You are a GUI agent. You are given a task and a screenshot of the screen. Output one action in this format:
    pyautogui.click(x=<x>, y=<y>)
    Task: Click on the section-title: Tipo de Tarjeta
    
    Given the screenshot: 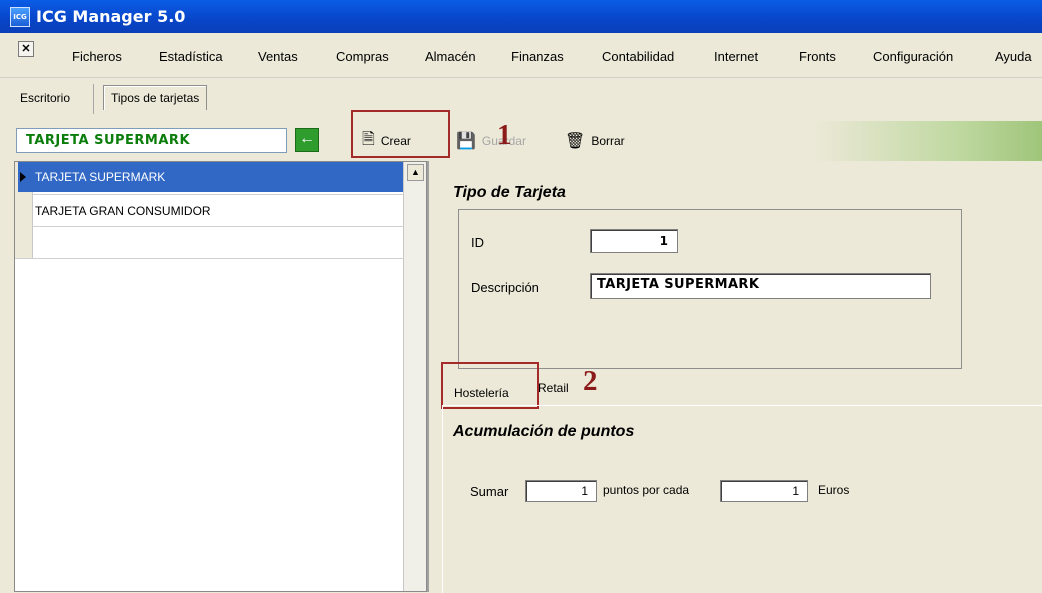 What is the action you would take?
    pyautogui.click(x=509, y=192)
    